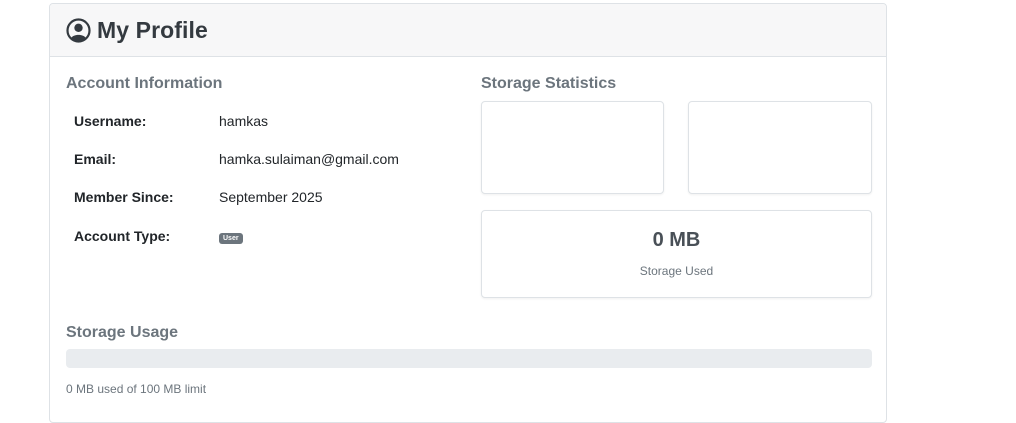 The height and width of the screenshot is (423, 1016). Describe the element at coordinates (78, 30) in the screenshot. I see `user-circle-icon` at that location.